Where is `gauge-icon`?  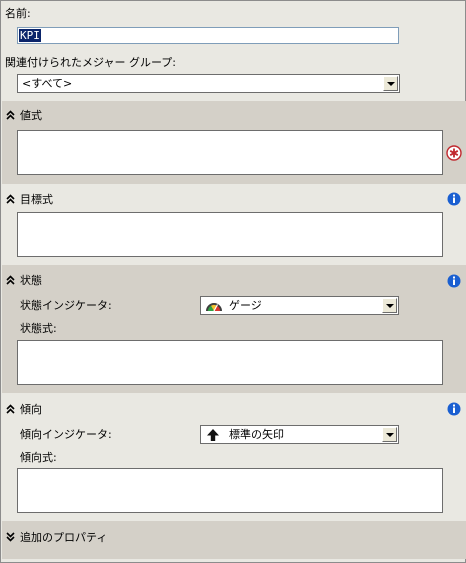 gauge-icon is located at coordinates (214, 305).